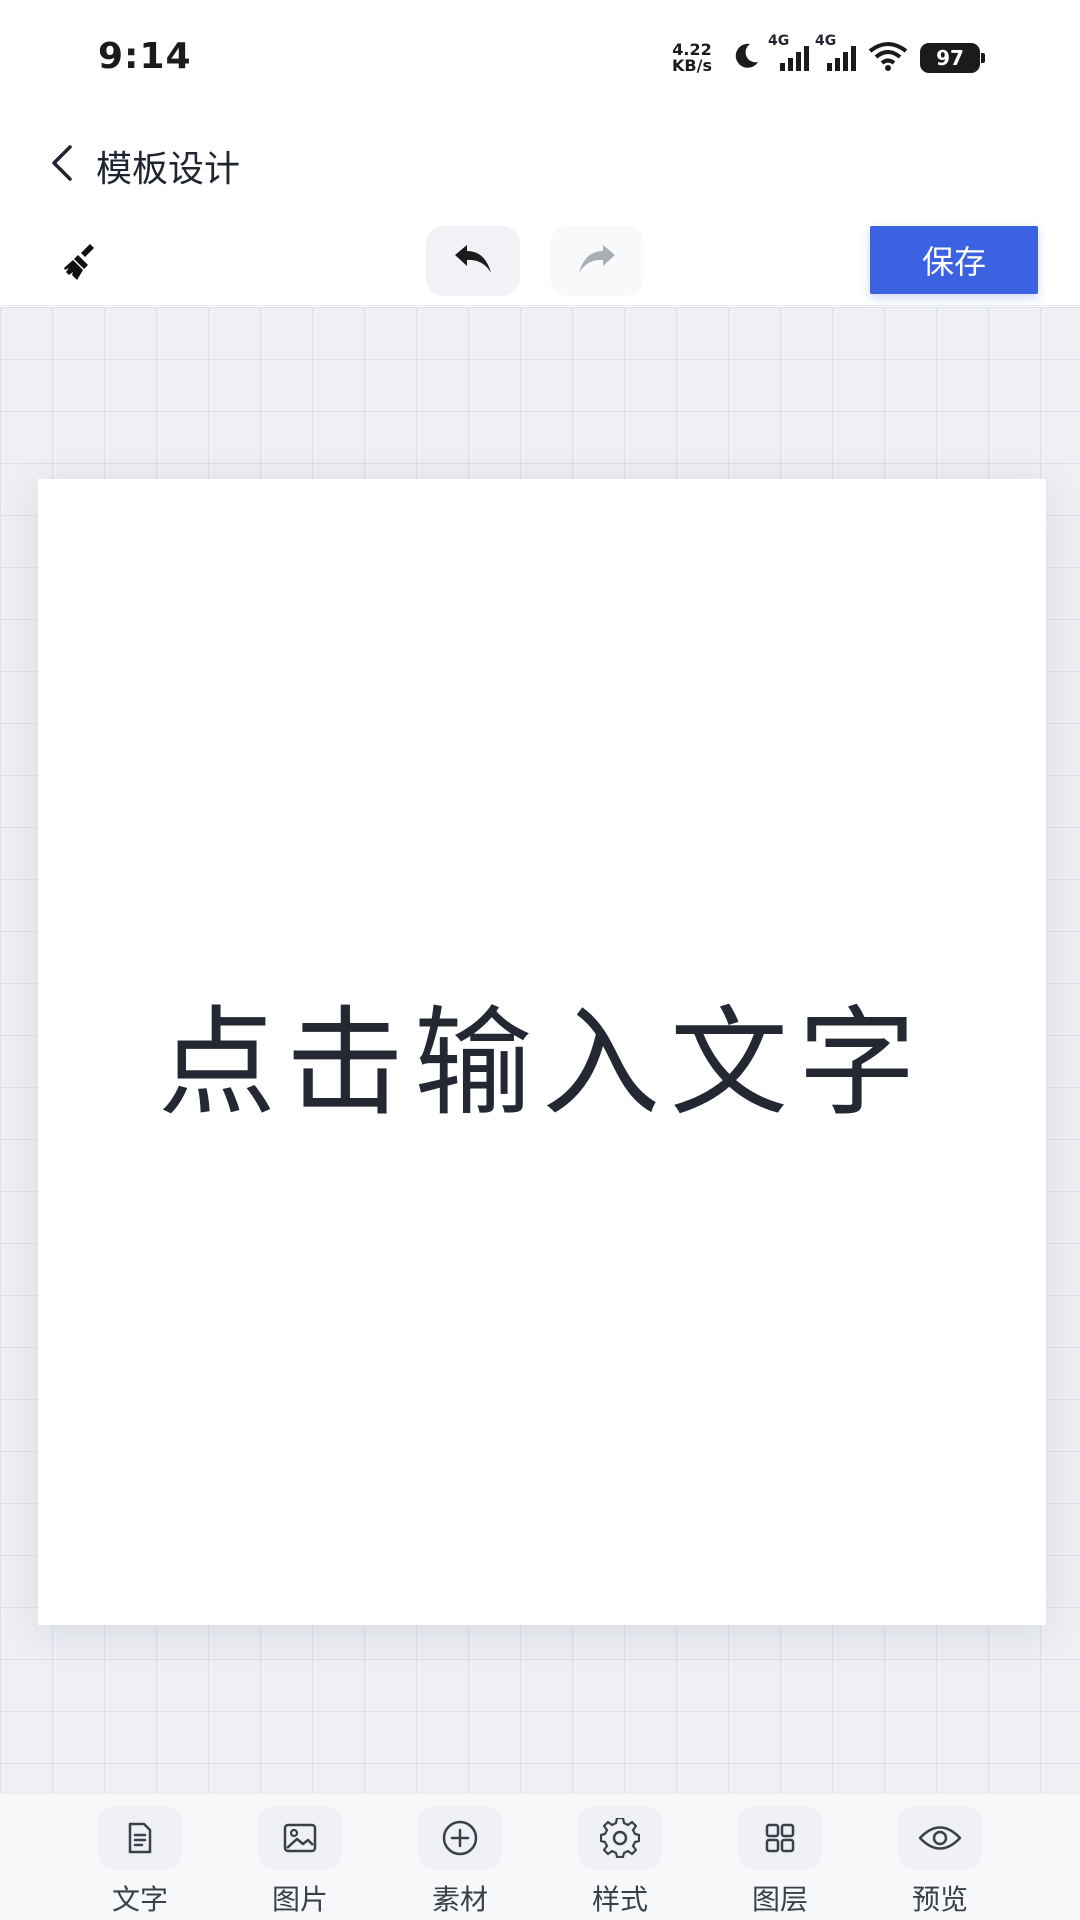 Image resolution: width=1080 pixels, height=1920 pixels. I want to click on undo-button, so click(473, 261).